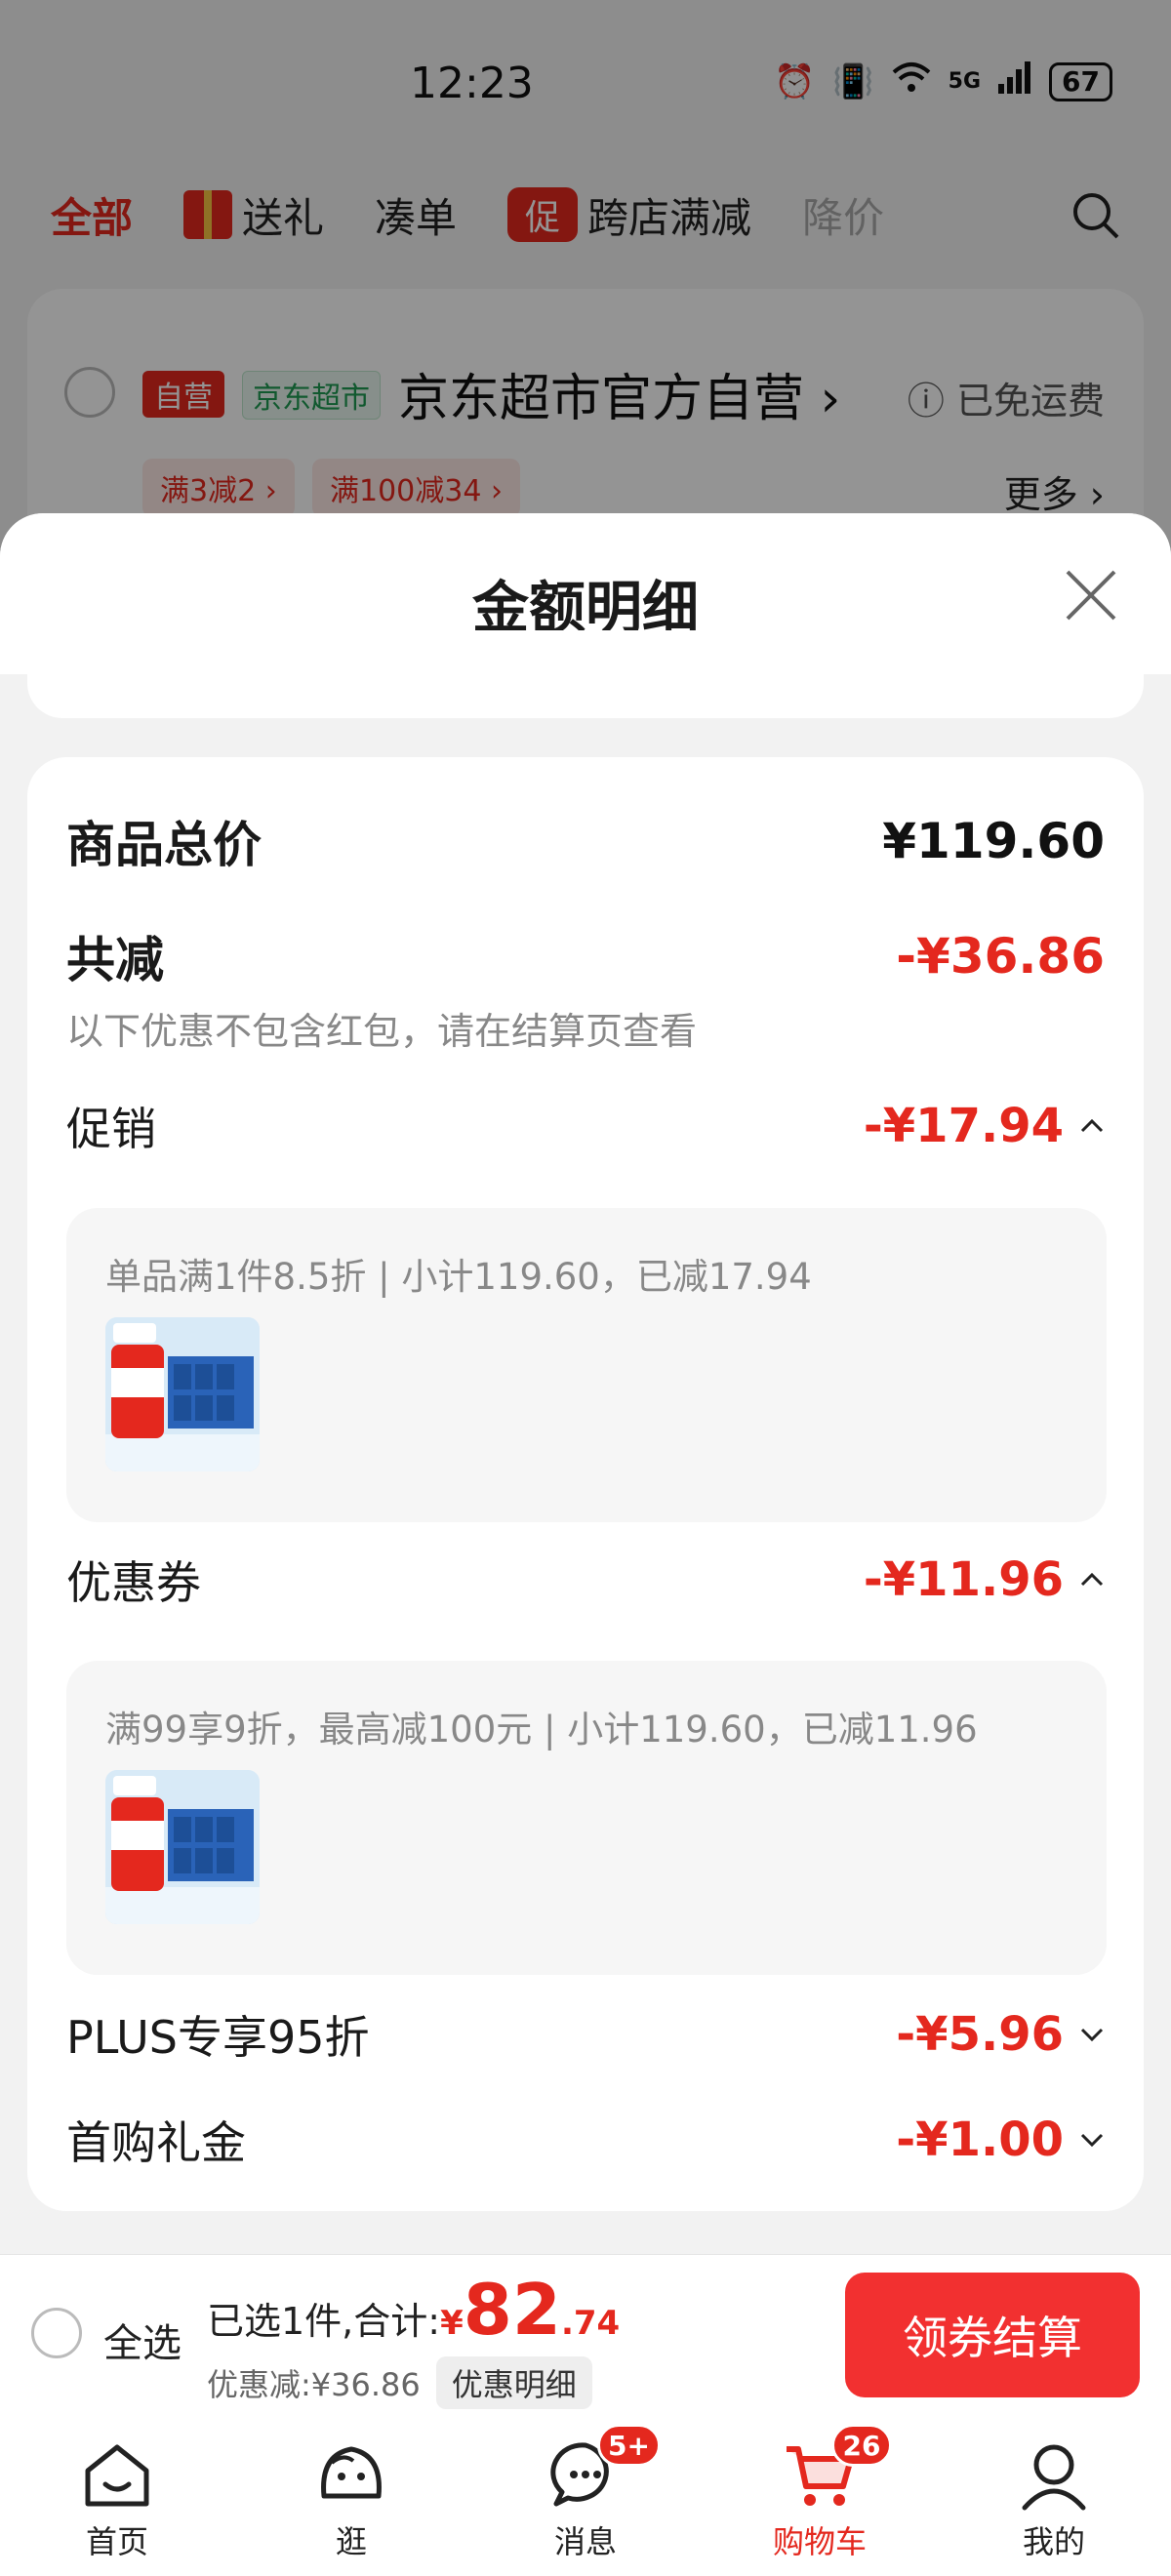  I want to click on total-reduce-row: 共减 -¥36.86, so click(585, 956).